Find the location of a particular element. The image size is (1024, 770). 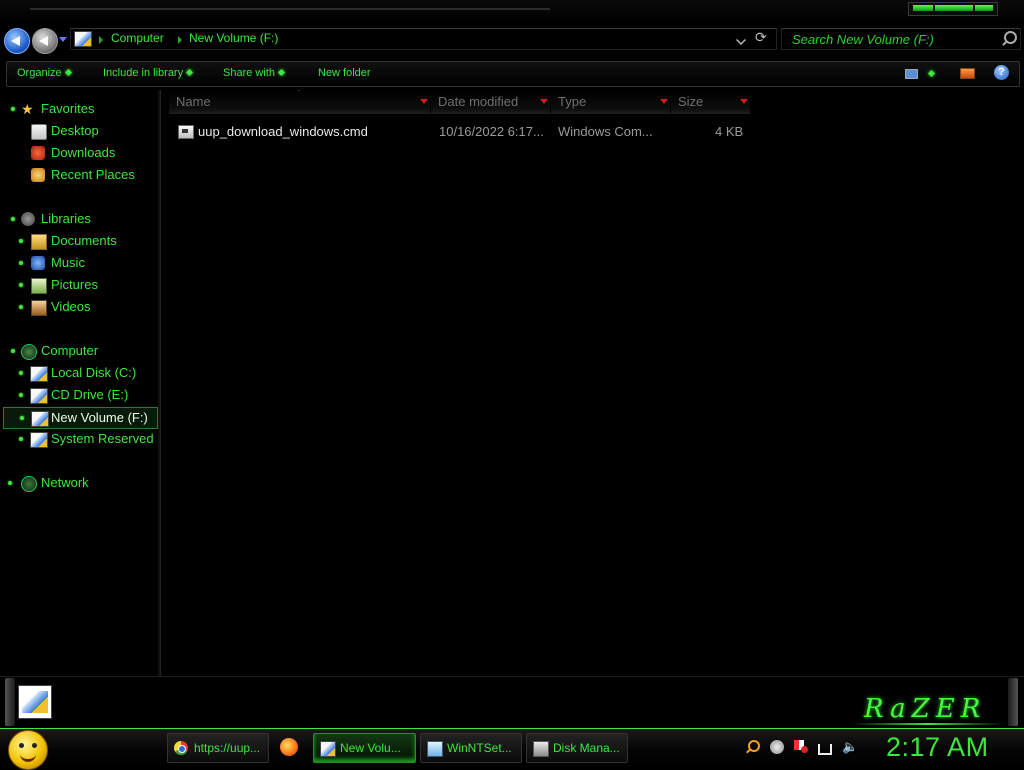

new-folder-button: New folder is located at coordinates (344, 73).